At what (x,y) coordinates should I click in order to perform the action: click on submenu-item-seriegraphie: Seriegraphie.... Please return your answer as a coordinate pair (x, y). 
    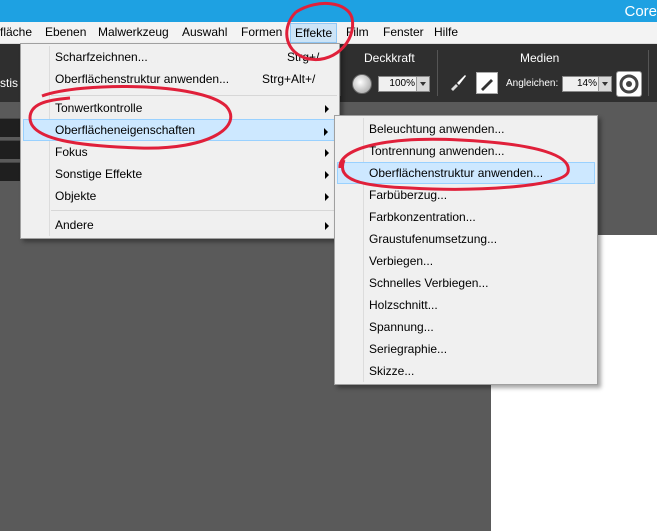
    Looking at the image, I should click on (466, 349).